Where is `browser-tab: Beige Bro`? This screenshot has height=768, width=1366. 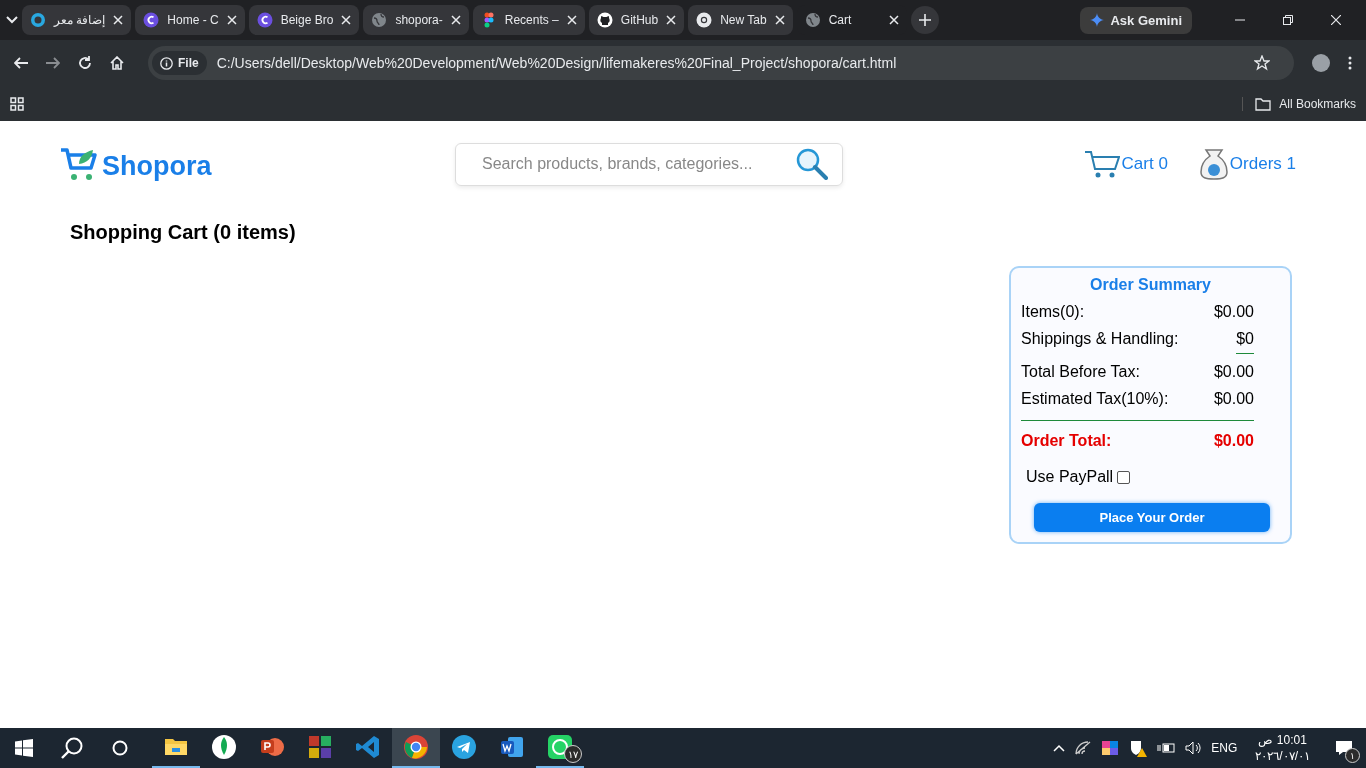
browser-tab: Beige Bro is located at coordinates (304, 20).